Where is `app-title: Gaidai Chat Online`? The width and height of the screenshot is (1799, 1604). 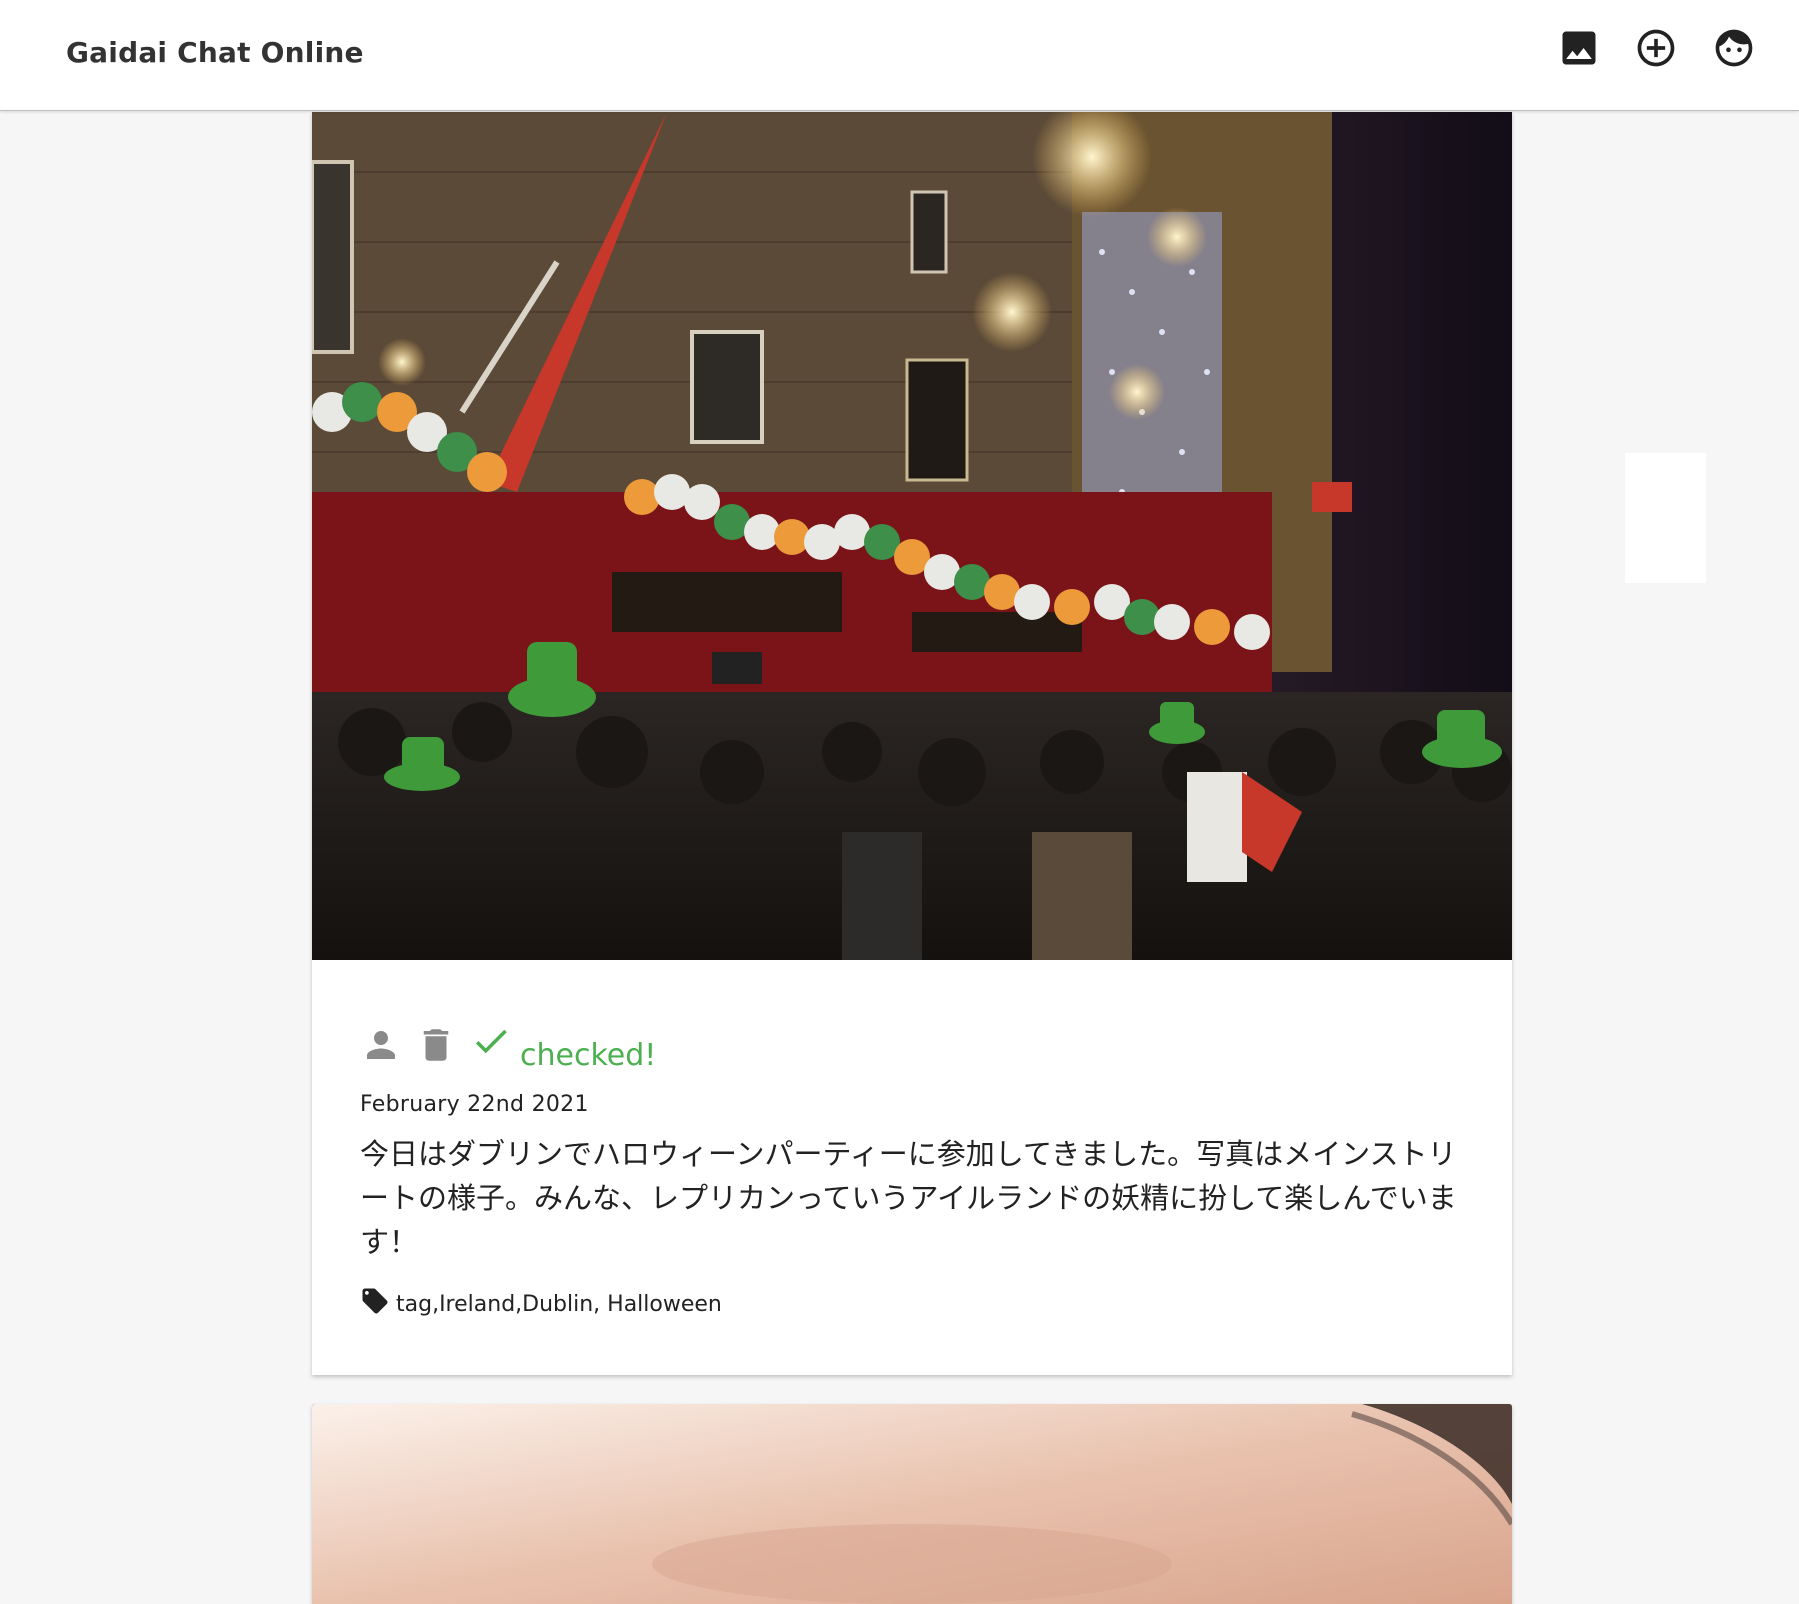 app-title: Gaidai Chat Online is located at coordinates (215, 52).